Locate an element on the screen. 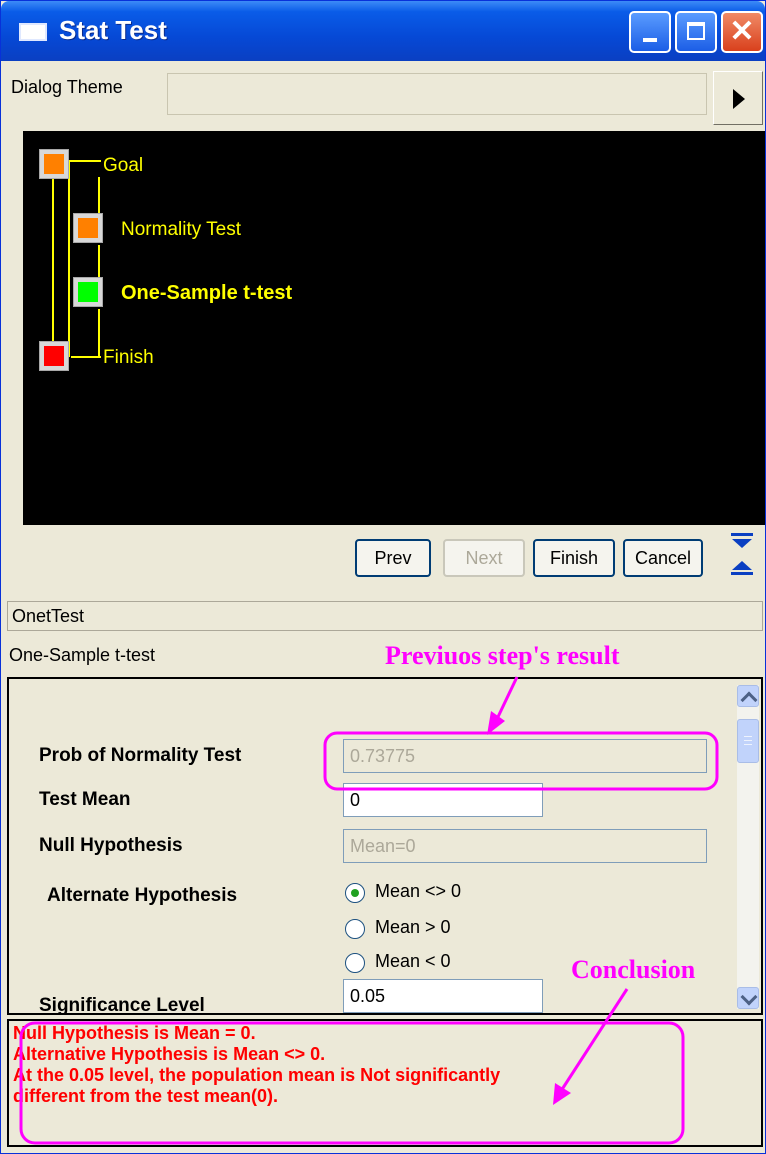 The image size is (766, 1154). alternate-hypothesis-label: Alternate Hypothesis is located at coordinates (142, 895).